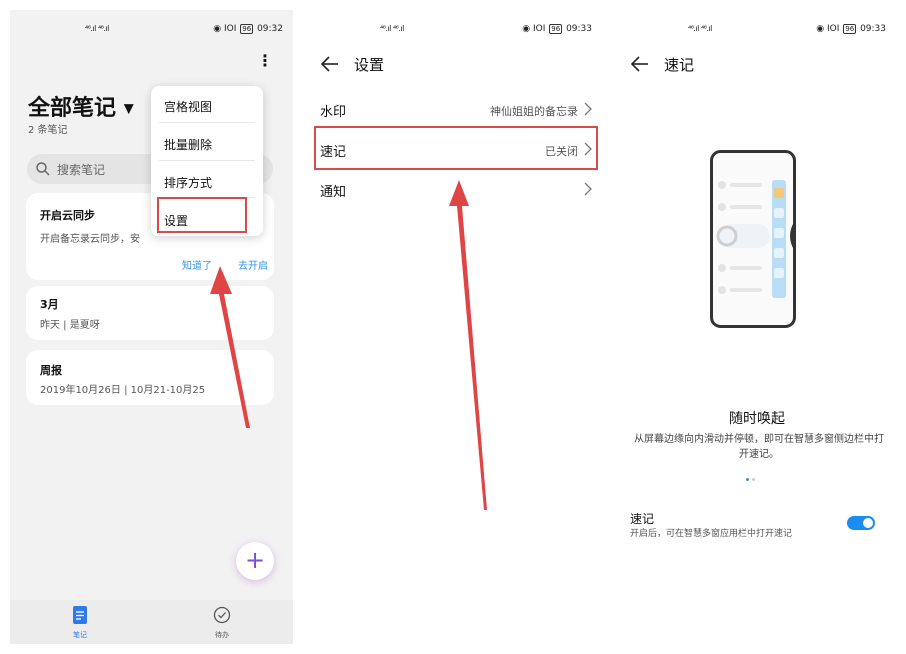 The height and width of the screenshot is (654, 906). Describe the element at coordinates (81, 170) in the screenshot. I see `search-placeholder: 搜索笔记` at that location.